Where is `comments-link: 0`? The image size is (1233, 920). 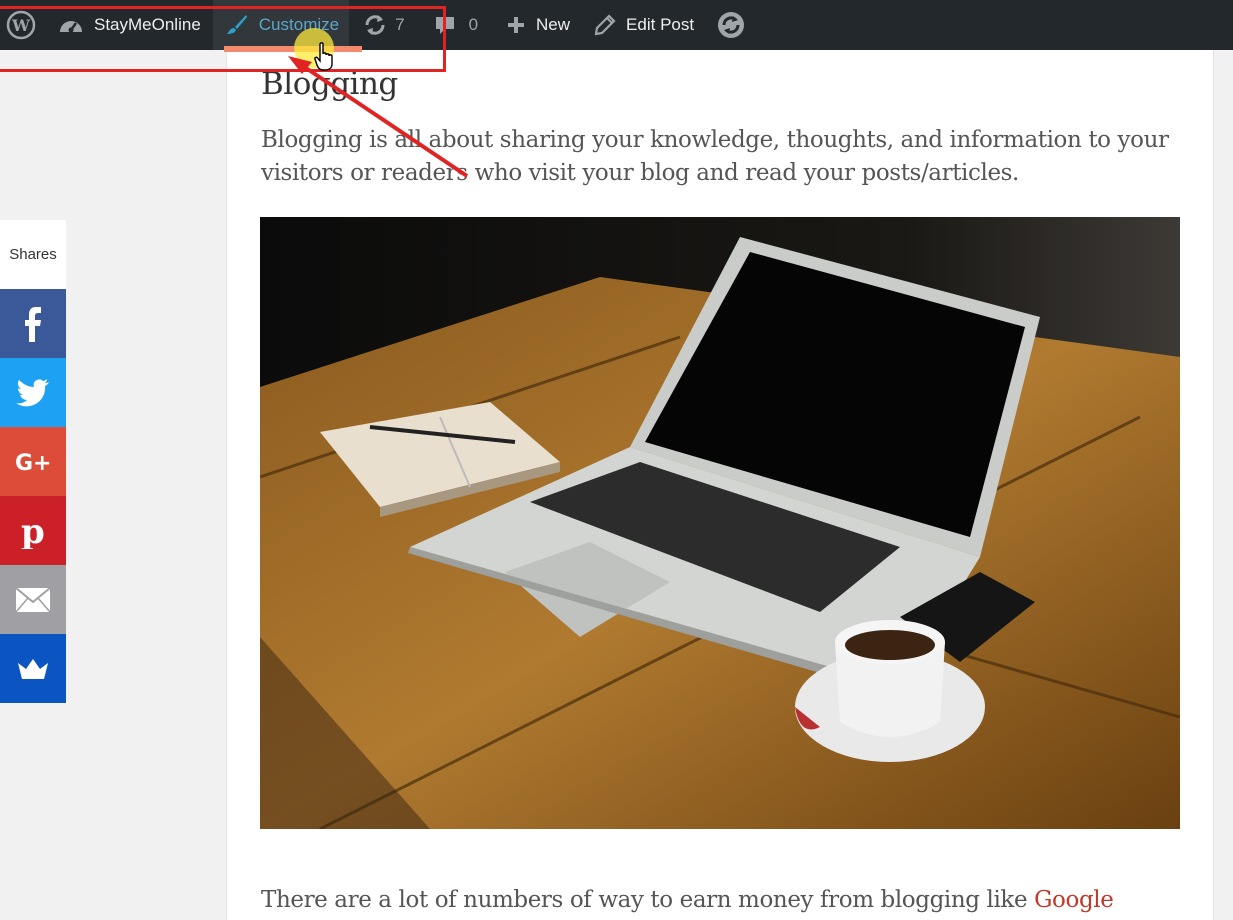
comments-link: 0 is located at coordinates (455, 25).